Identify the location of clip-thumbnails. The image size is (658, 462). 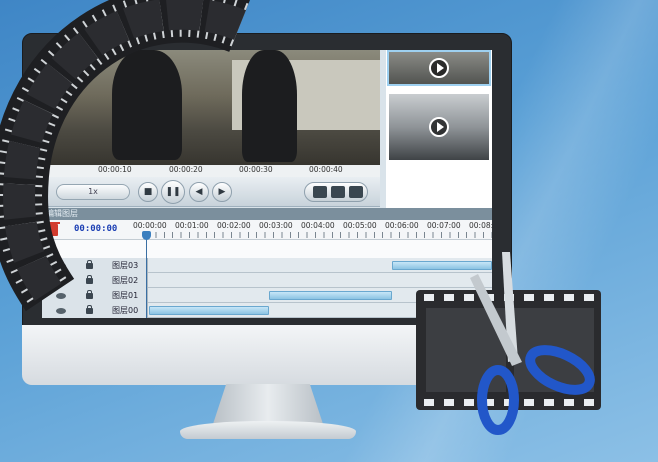
(439, 129).